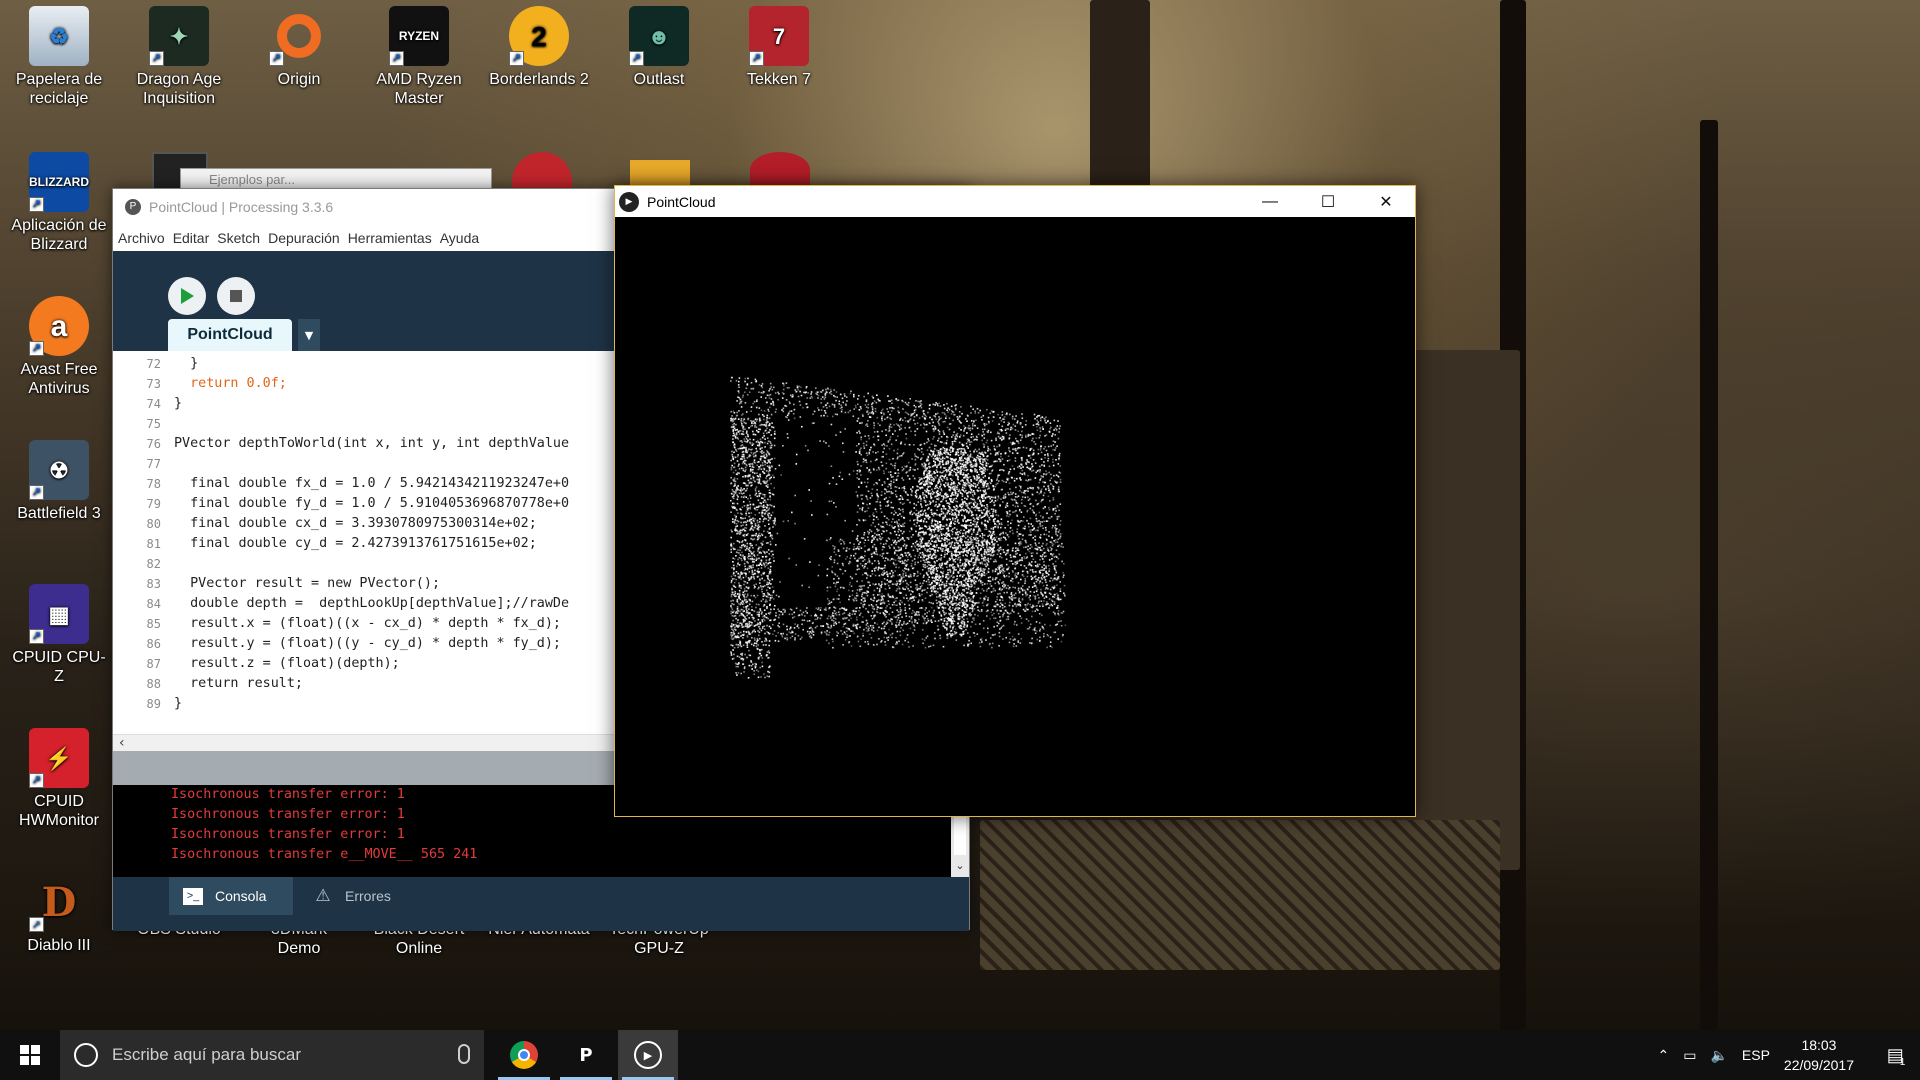 This screenshot has width=1920, height=1080. Describe the element at coordinates (1709, 575) in the screenshot. I see `wallpaper-tree` at that location.